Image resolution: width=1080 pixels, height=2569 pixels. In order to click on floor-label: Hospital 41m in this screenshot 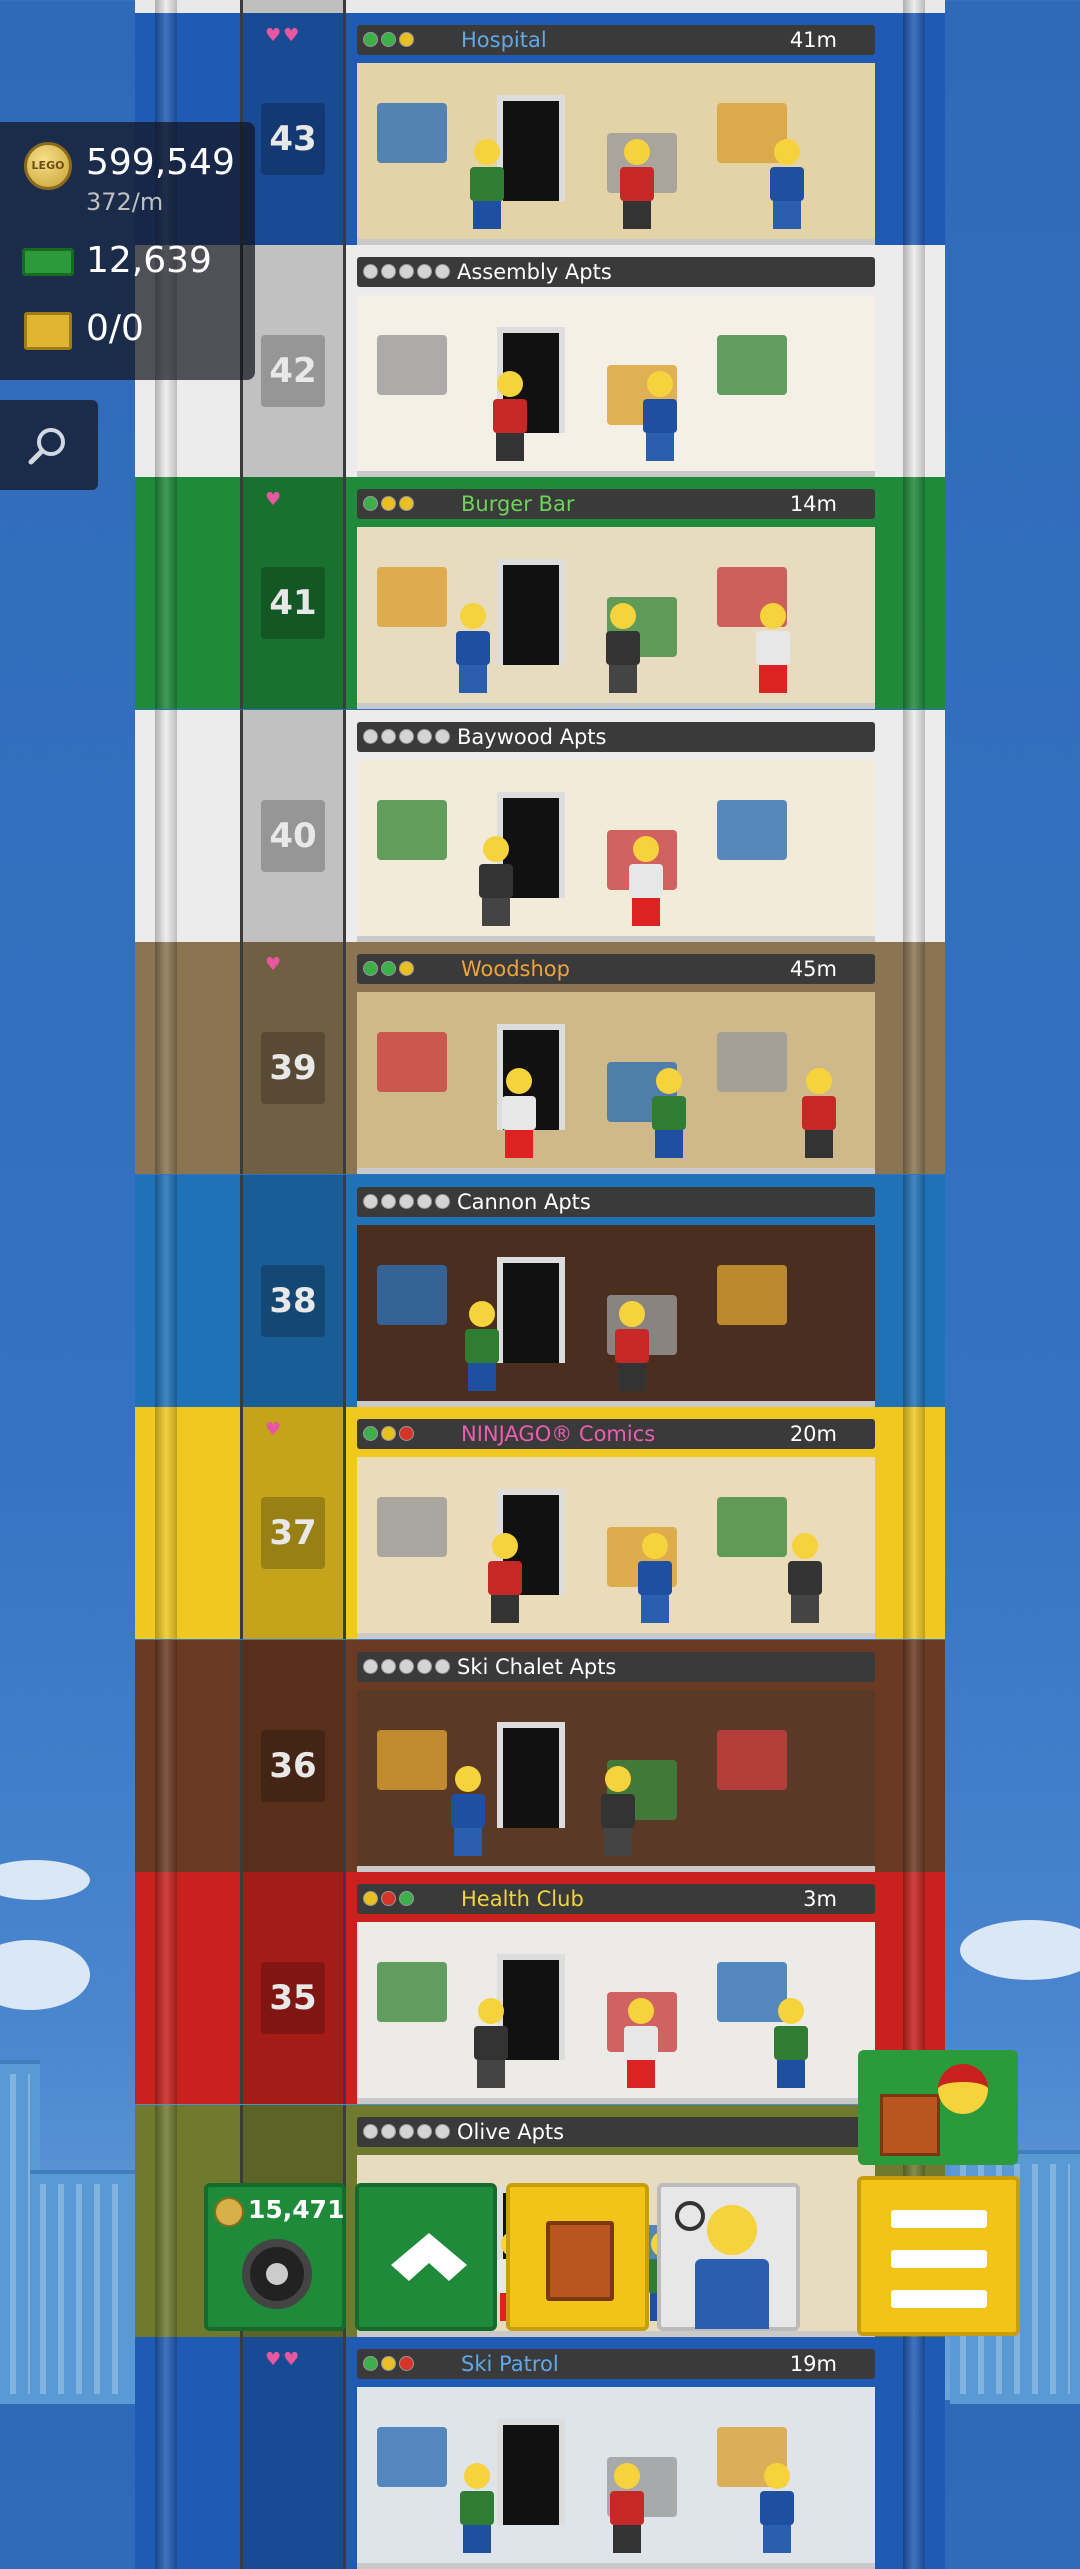, I will do `click(616, 40)`.